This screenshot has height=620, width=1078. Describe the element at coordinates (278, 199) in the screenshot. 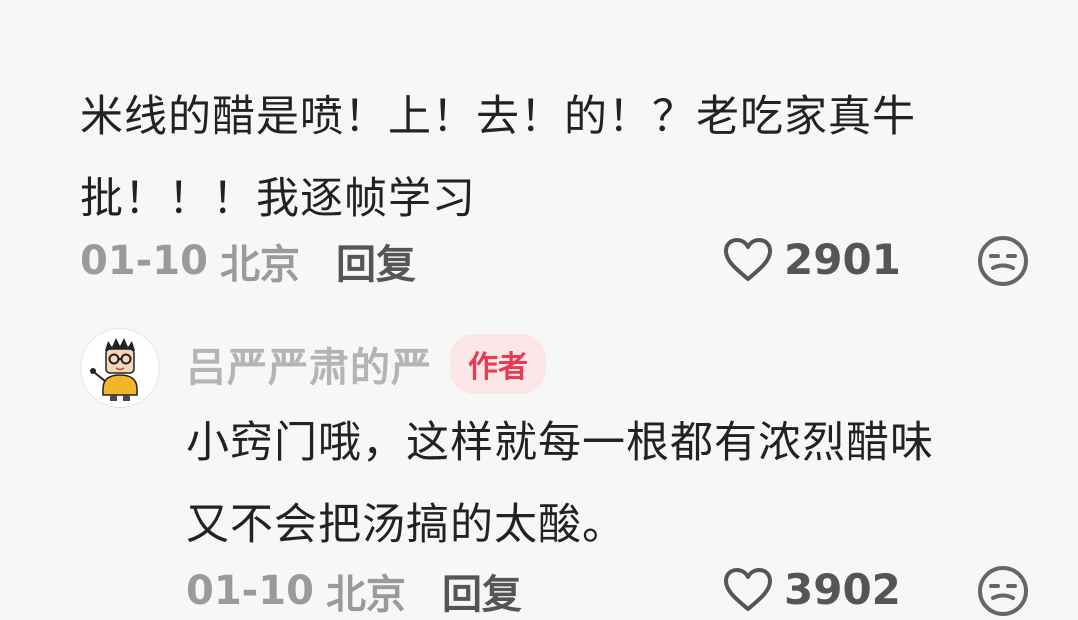

I see `comment-text-line-2: 批！！！我逐帧学习` at that location.